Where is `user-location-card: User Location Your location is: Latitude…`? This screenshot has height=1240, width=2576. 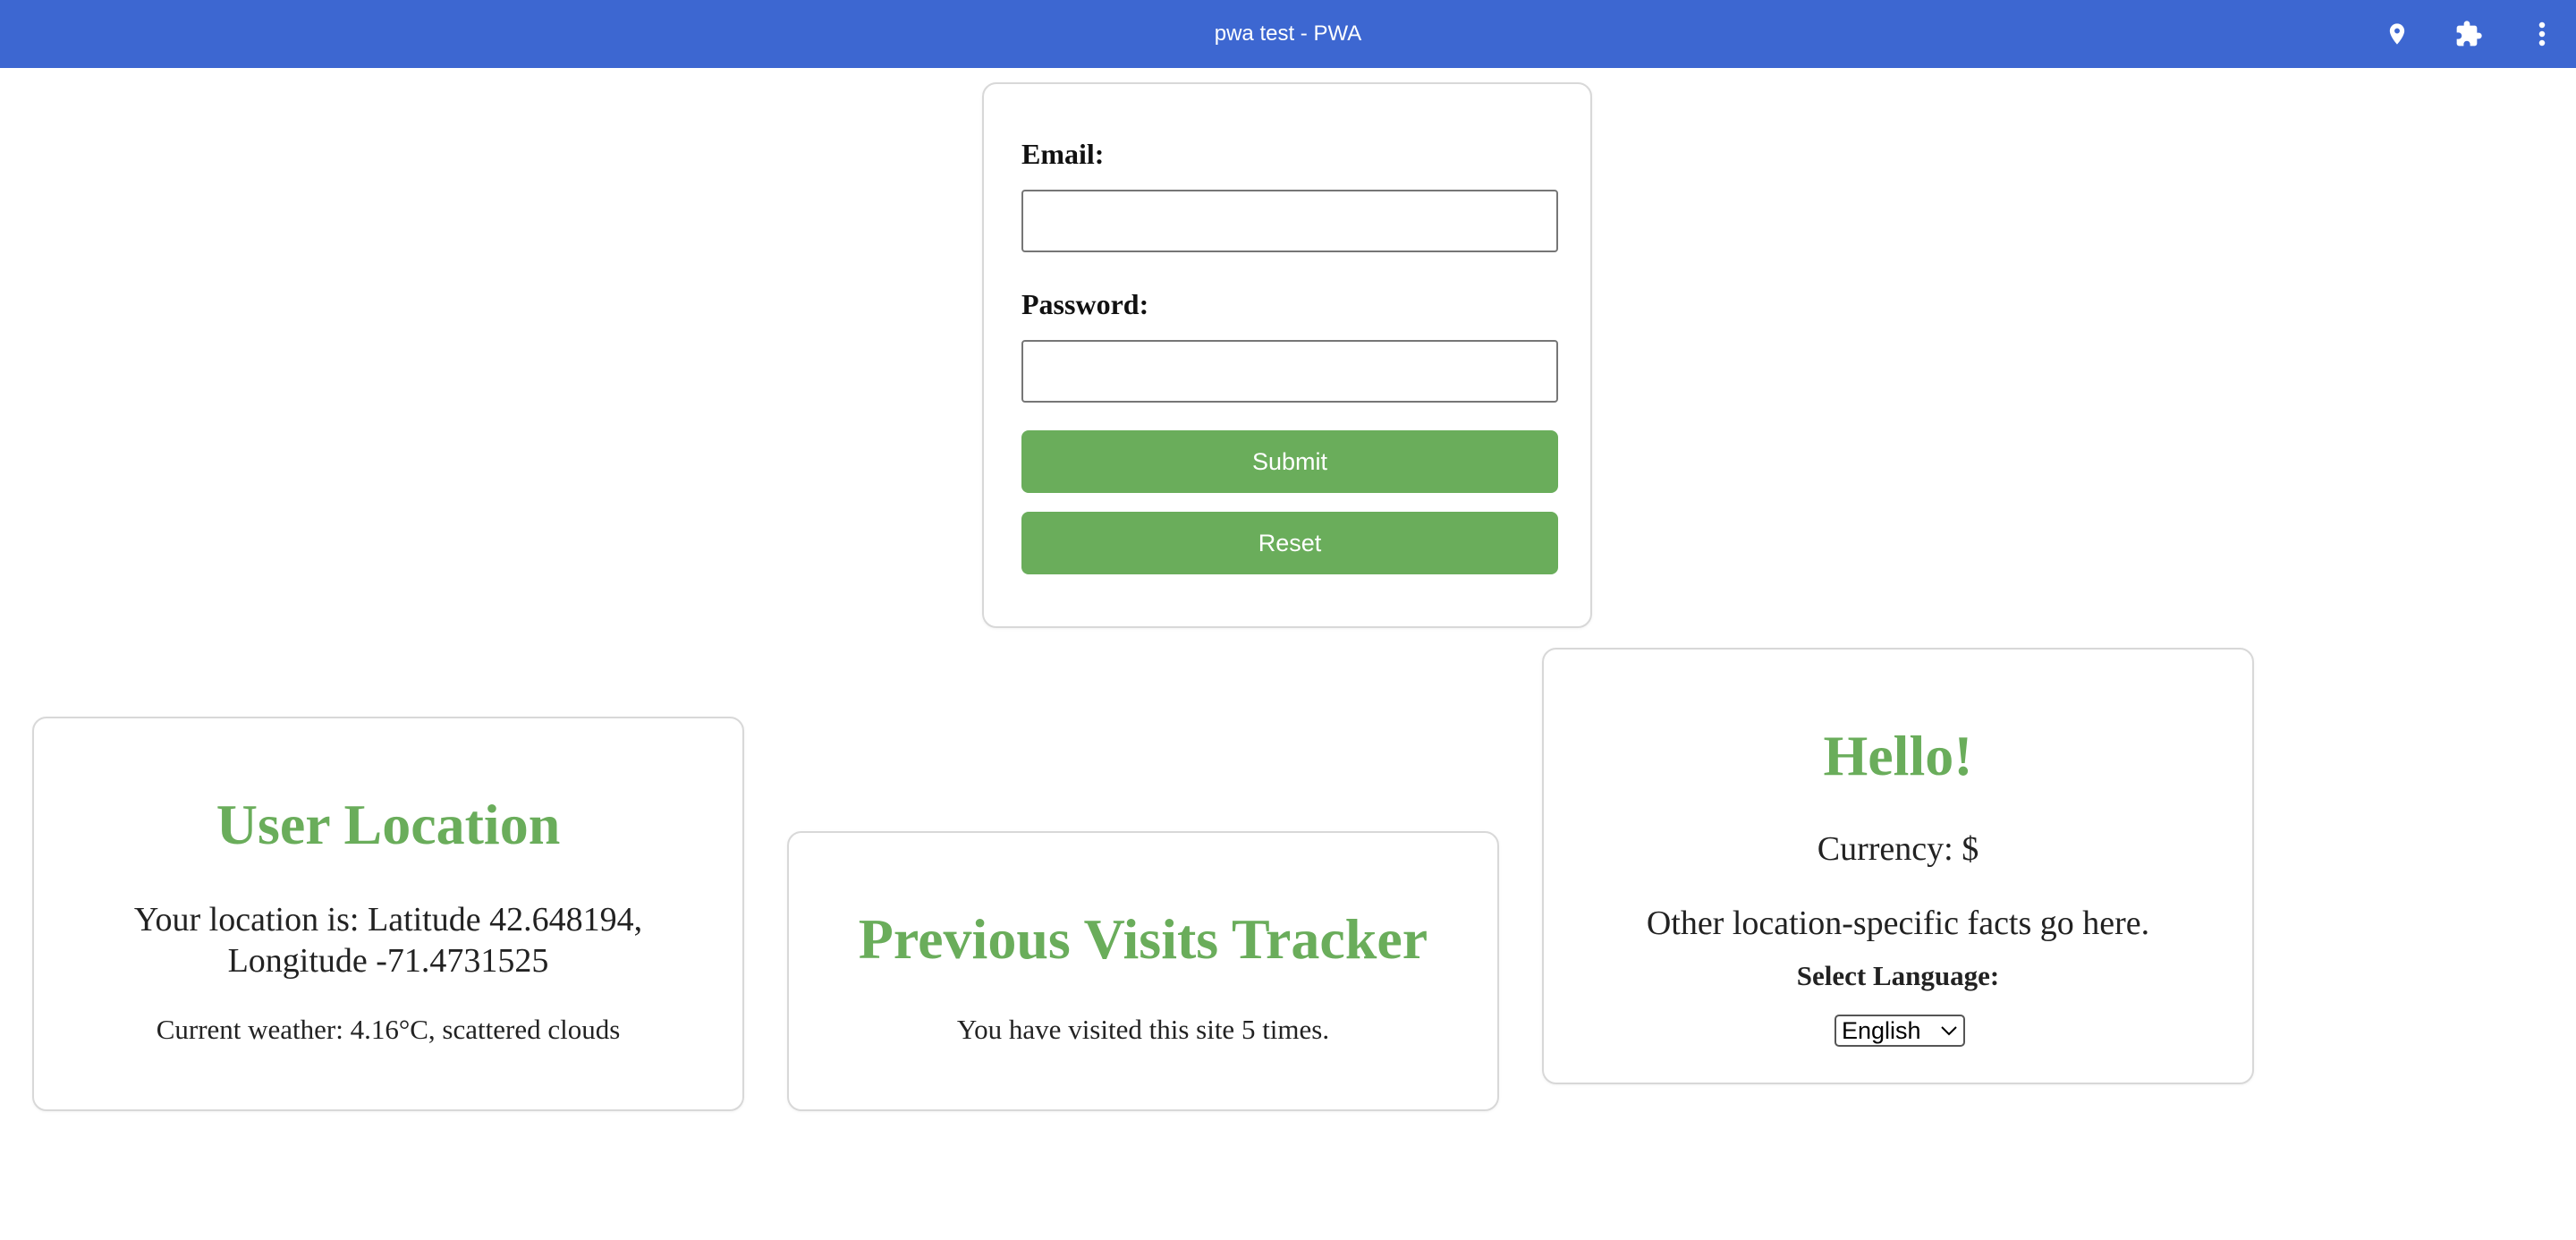
user-location-card: User Location Your location is: Latitude… is located at coordinates (388, 914).